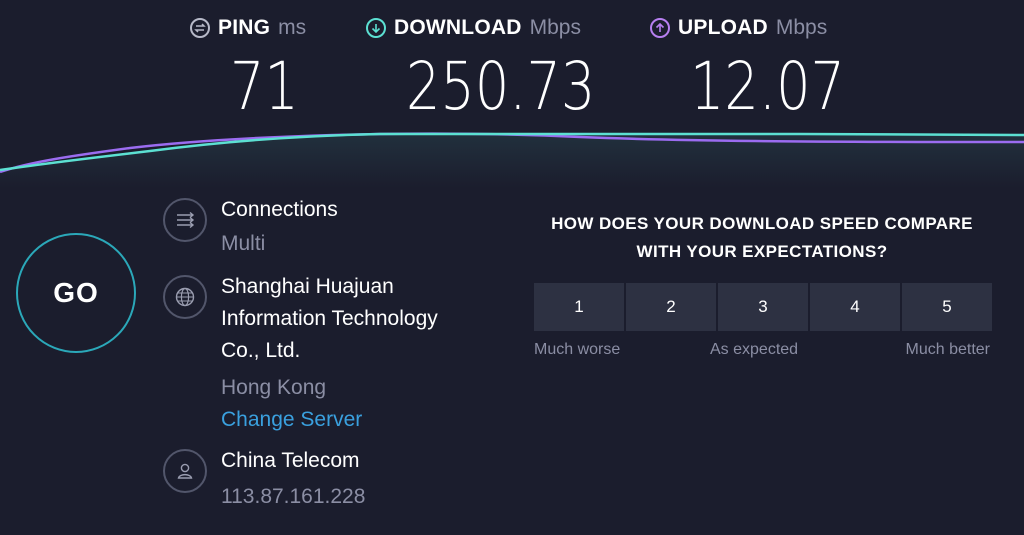  I want to click on rating-button-3: 3, so click(763, 307).